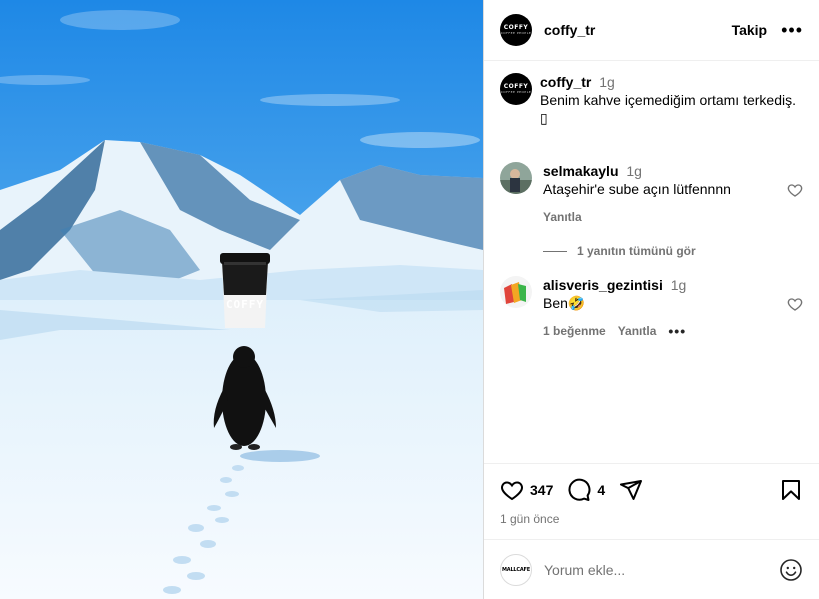 The image size is (819, 599). I want to click on caption-username: coffy_tr, so click(565, 82).